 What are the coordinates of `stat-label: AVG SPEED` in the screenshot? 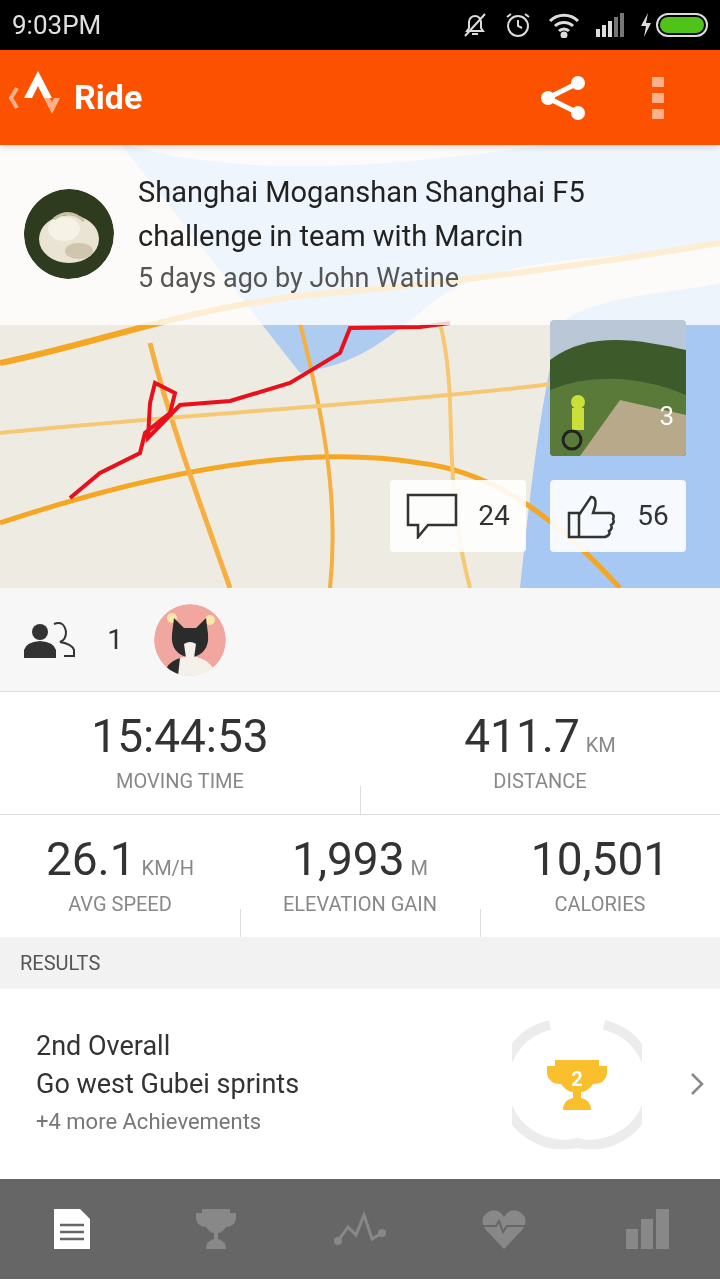 It's located at (120, 904).